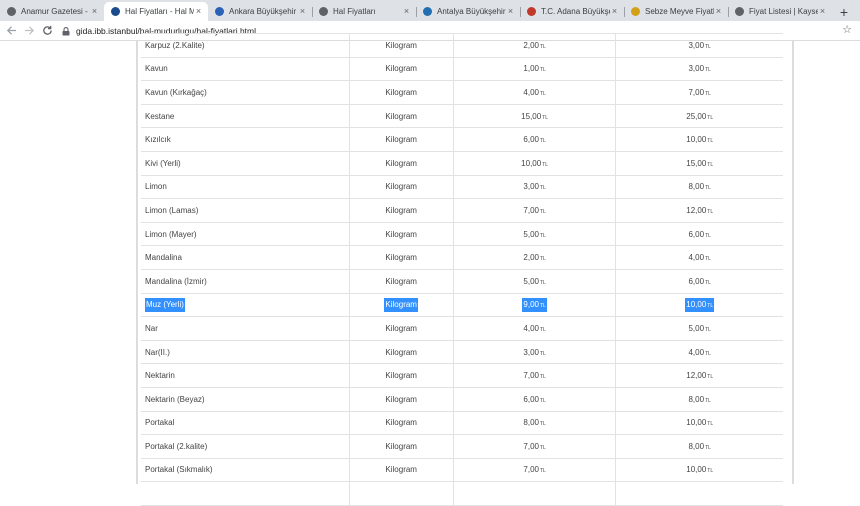 Image resolution: width=860 pixels, height=506 pixels. Describe the element at coordinates (245, 45) in the screenshot. I see `product-name-cell: Karpuz (2.Kalite)` at that location.